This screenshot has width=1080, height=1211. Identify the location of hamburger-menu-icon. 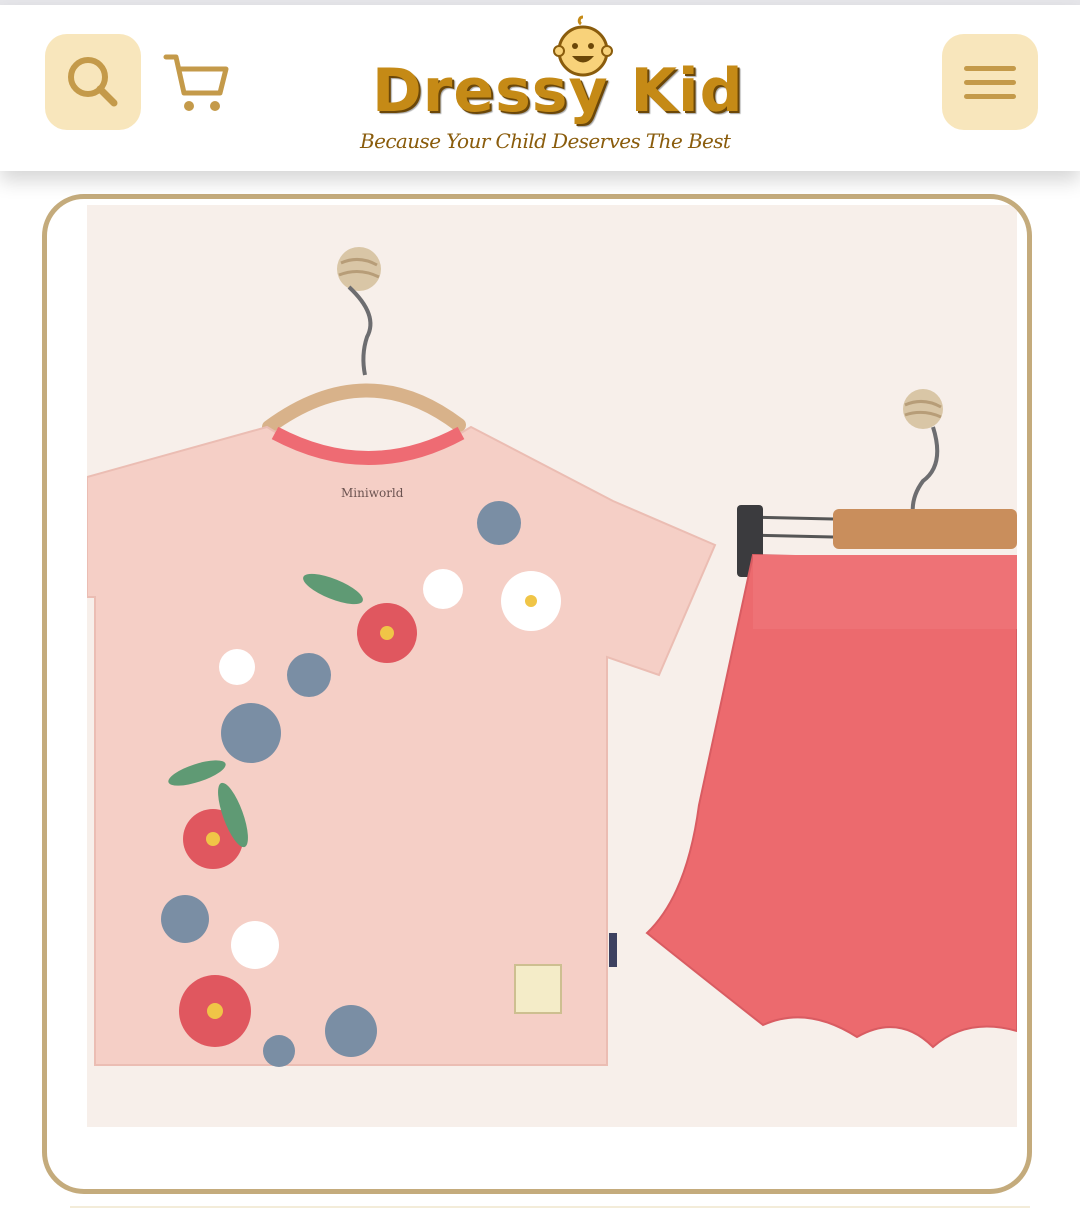
(990, 82).